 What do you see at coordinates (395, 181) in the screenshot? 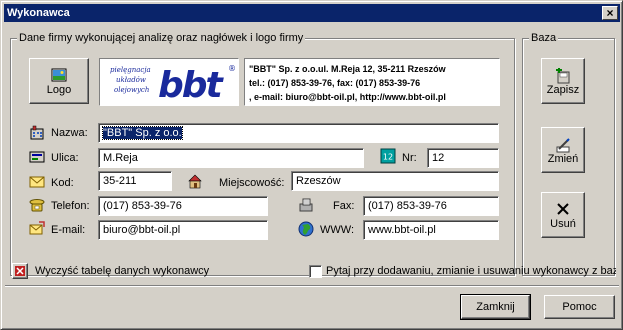
I see `city-field: Rzeszów` at bounding box center [395, 181].